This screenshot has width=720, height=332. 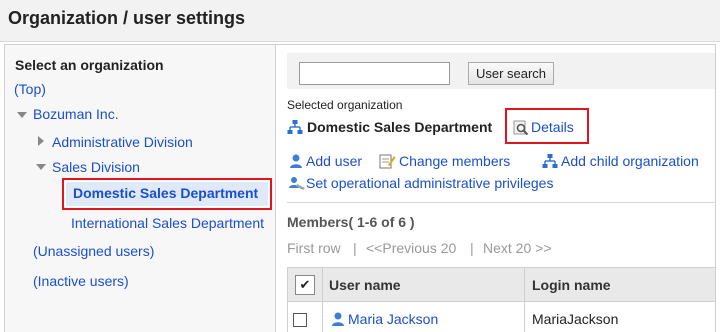 What do you see at coordinates (41, 141) in the screenshot?
I see `expand-arrow-icon` at bounding box center [41, 141].